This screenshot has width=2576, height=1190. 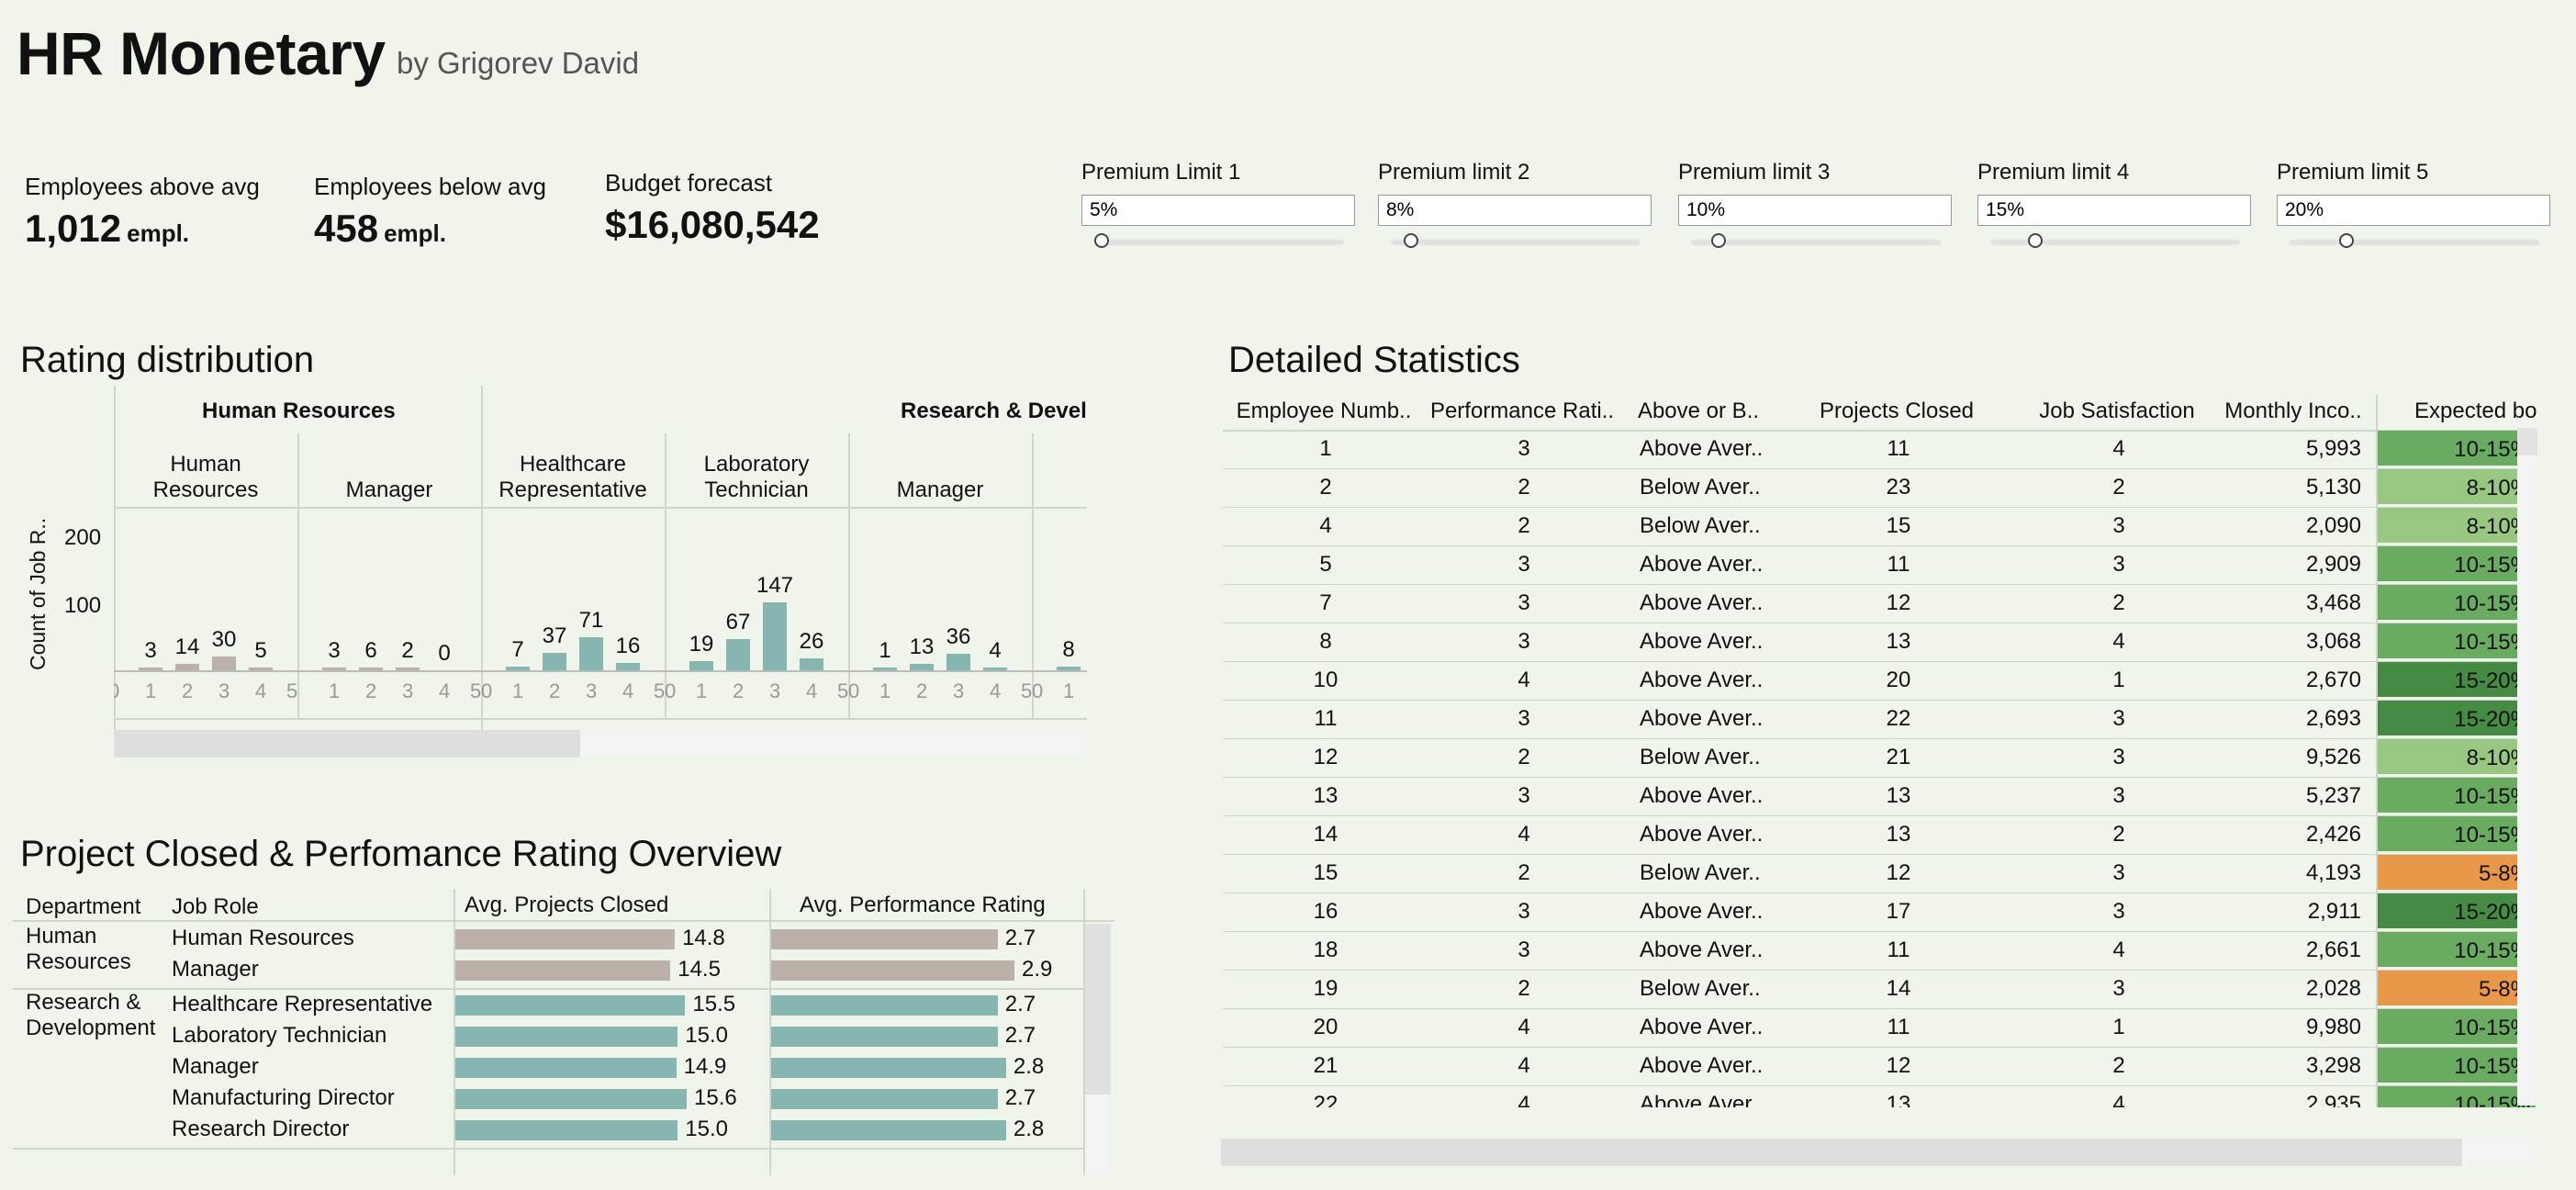 What do you see at coordinates (1898, 872) in the screenshot?
I see `table-cell: 12` at bounding box center [1898, 872].